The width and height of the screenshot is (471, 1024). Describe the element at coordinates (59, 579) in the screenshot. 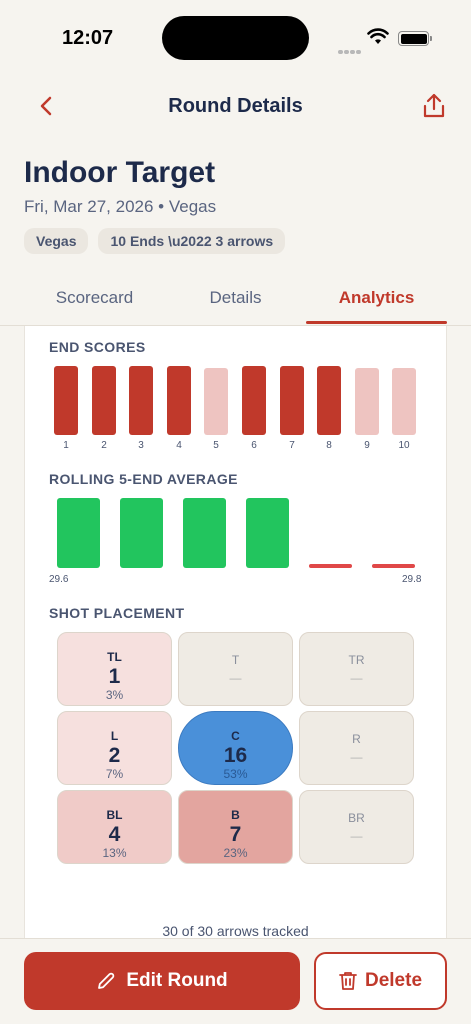

I see `rolling-min-label: 29.6` at that location.